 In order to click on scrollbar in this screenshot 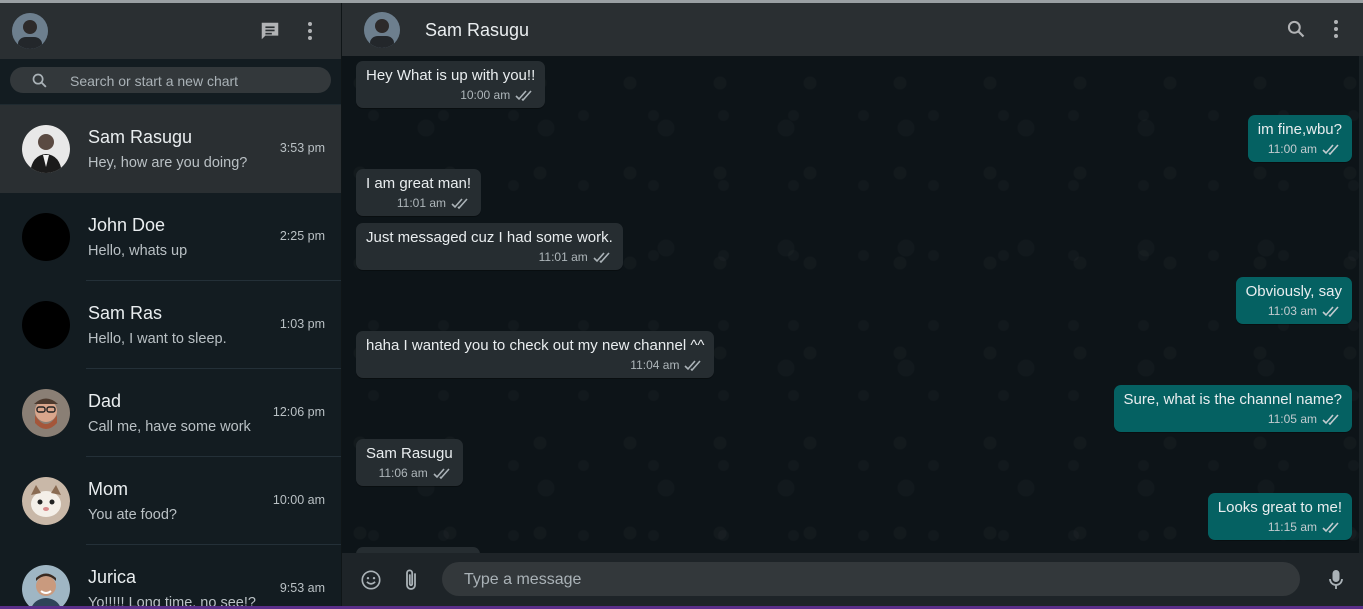, I will do `click(1361, 304)`.